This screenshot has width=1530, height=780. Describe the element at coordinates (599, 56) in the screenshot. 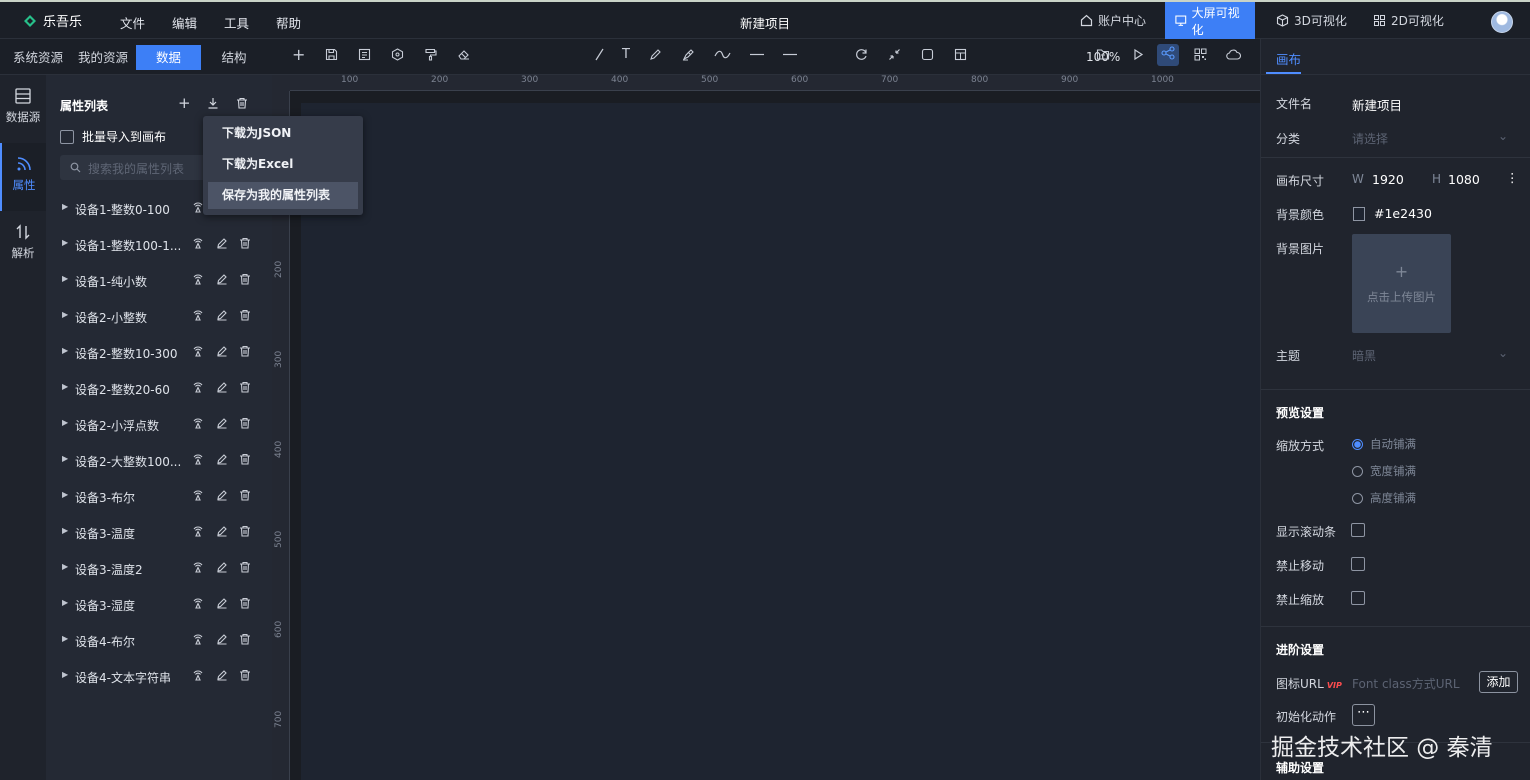

I see `line-icon` at that location.